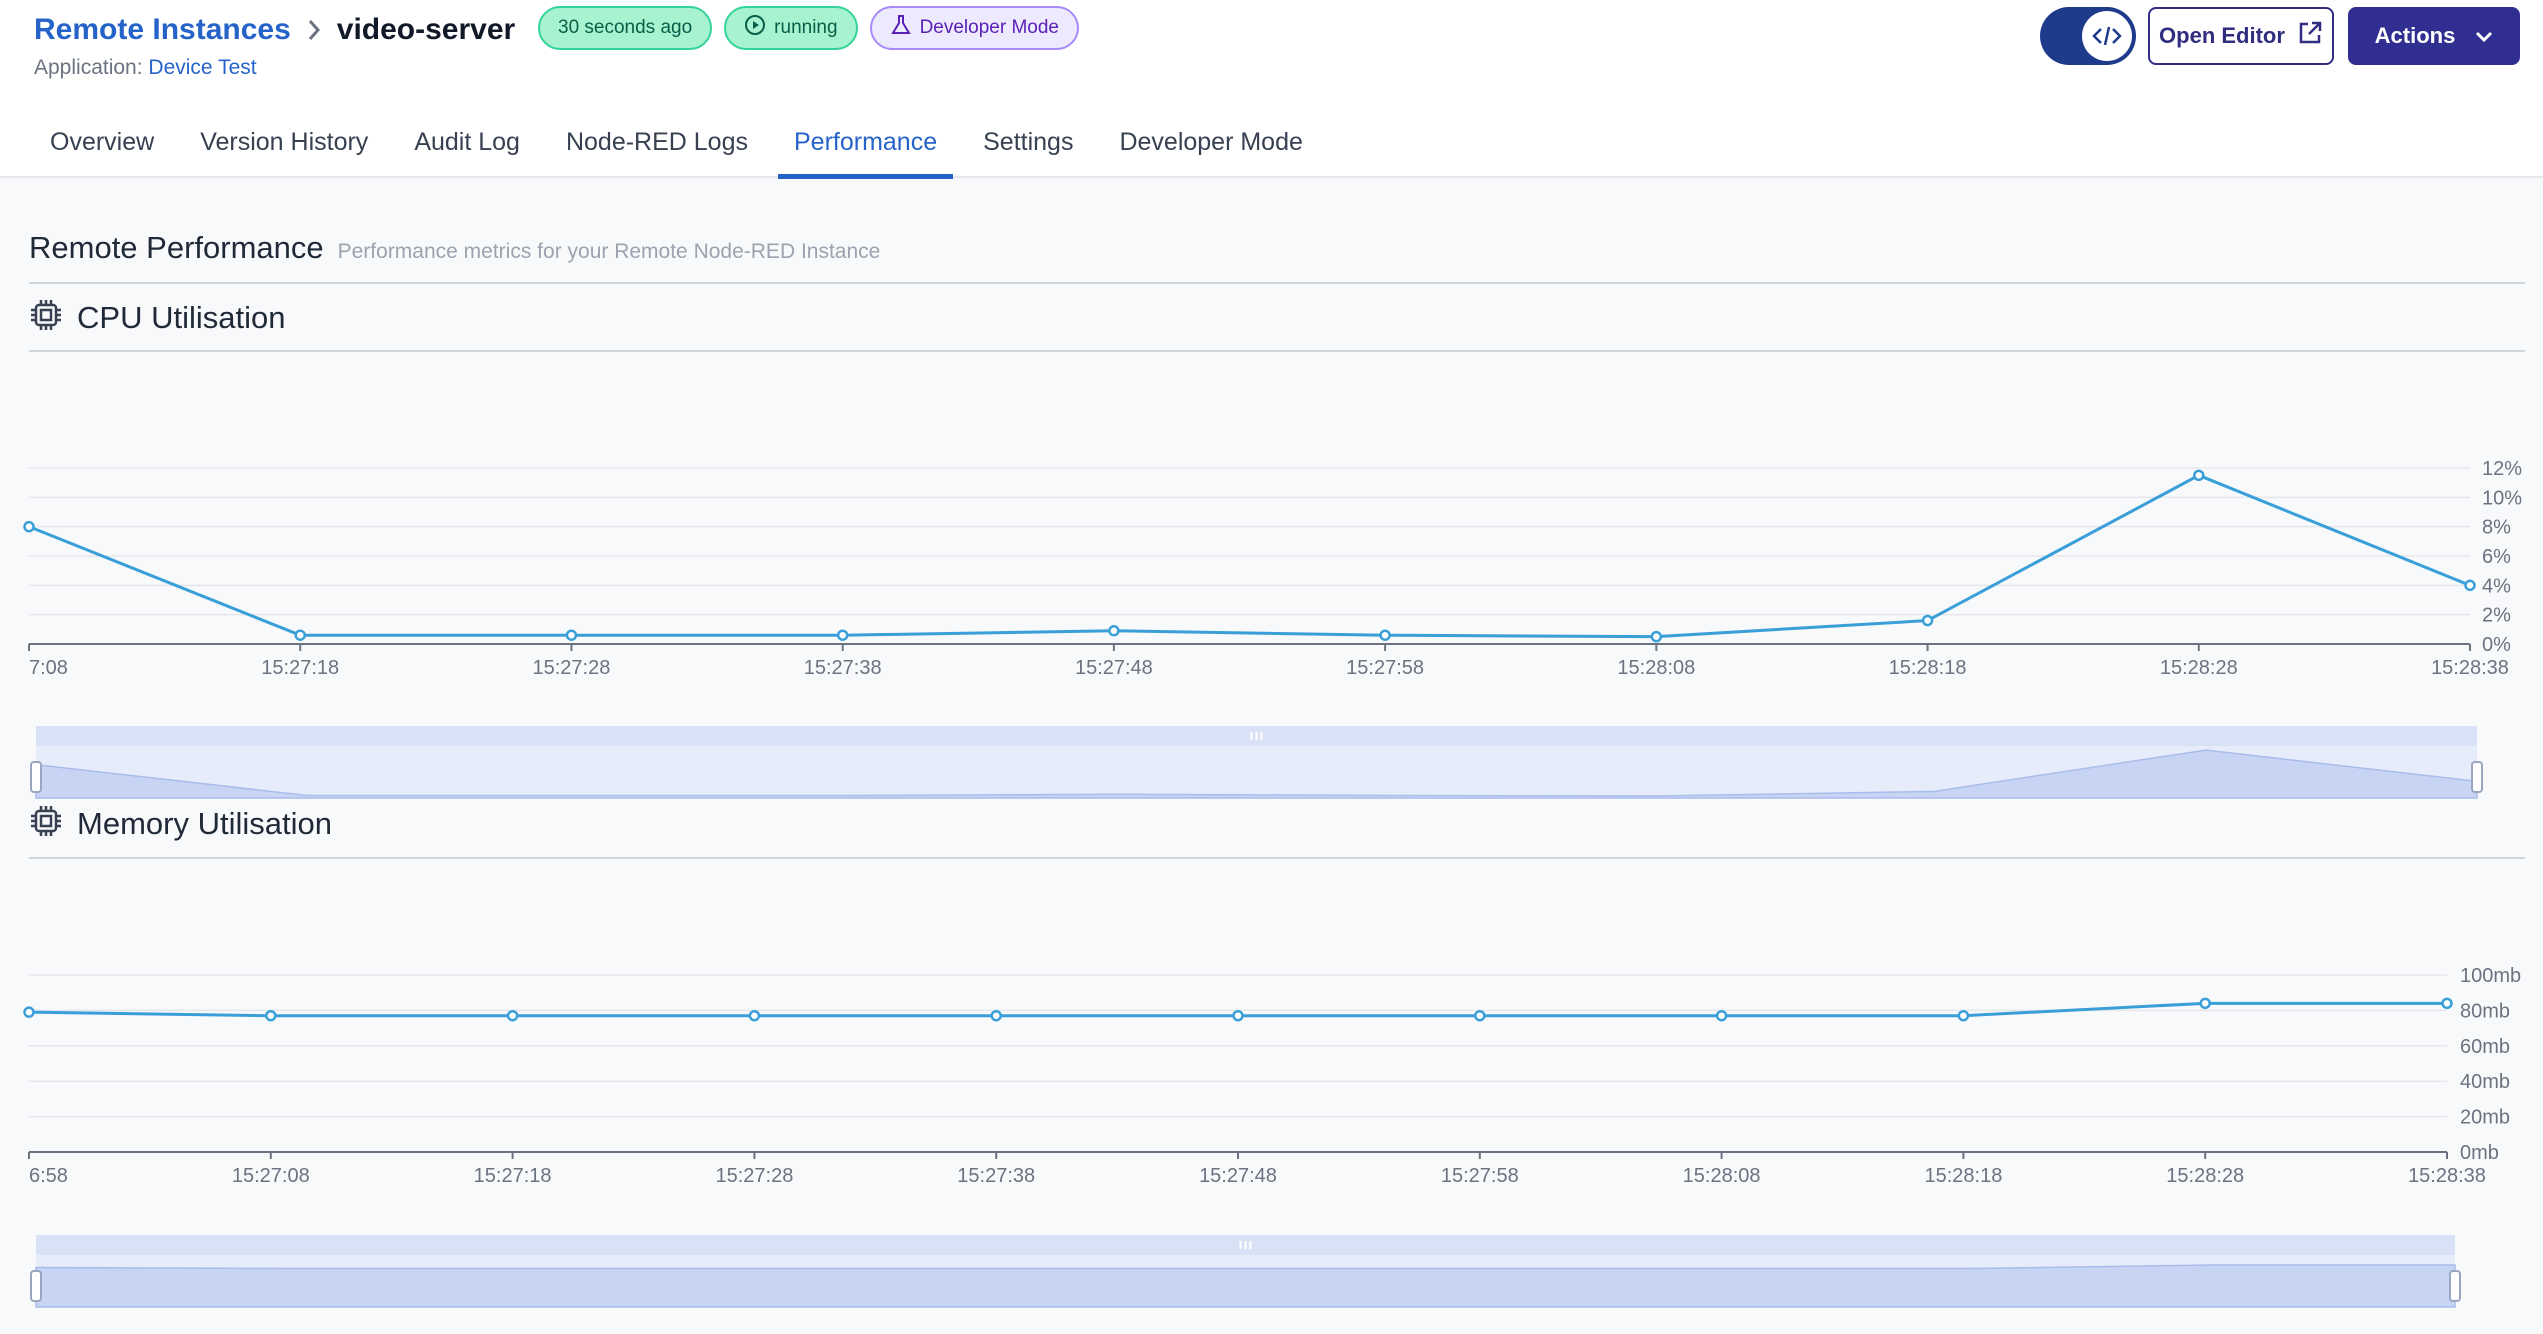 Image resolution: width=2543 pixels, height=1334 pixels. I want to click on actions-label: Actions, so click(2415, 35).